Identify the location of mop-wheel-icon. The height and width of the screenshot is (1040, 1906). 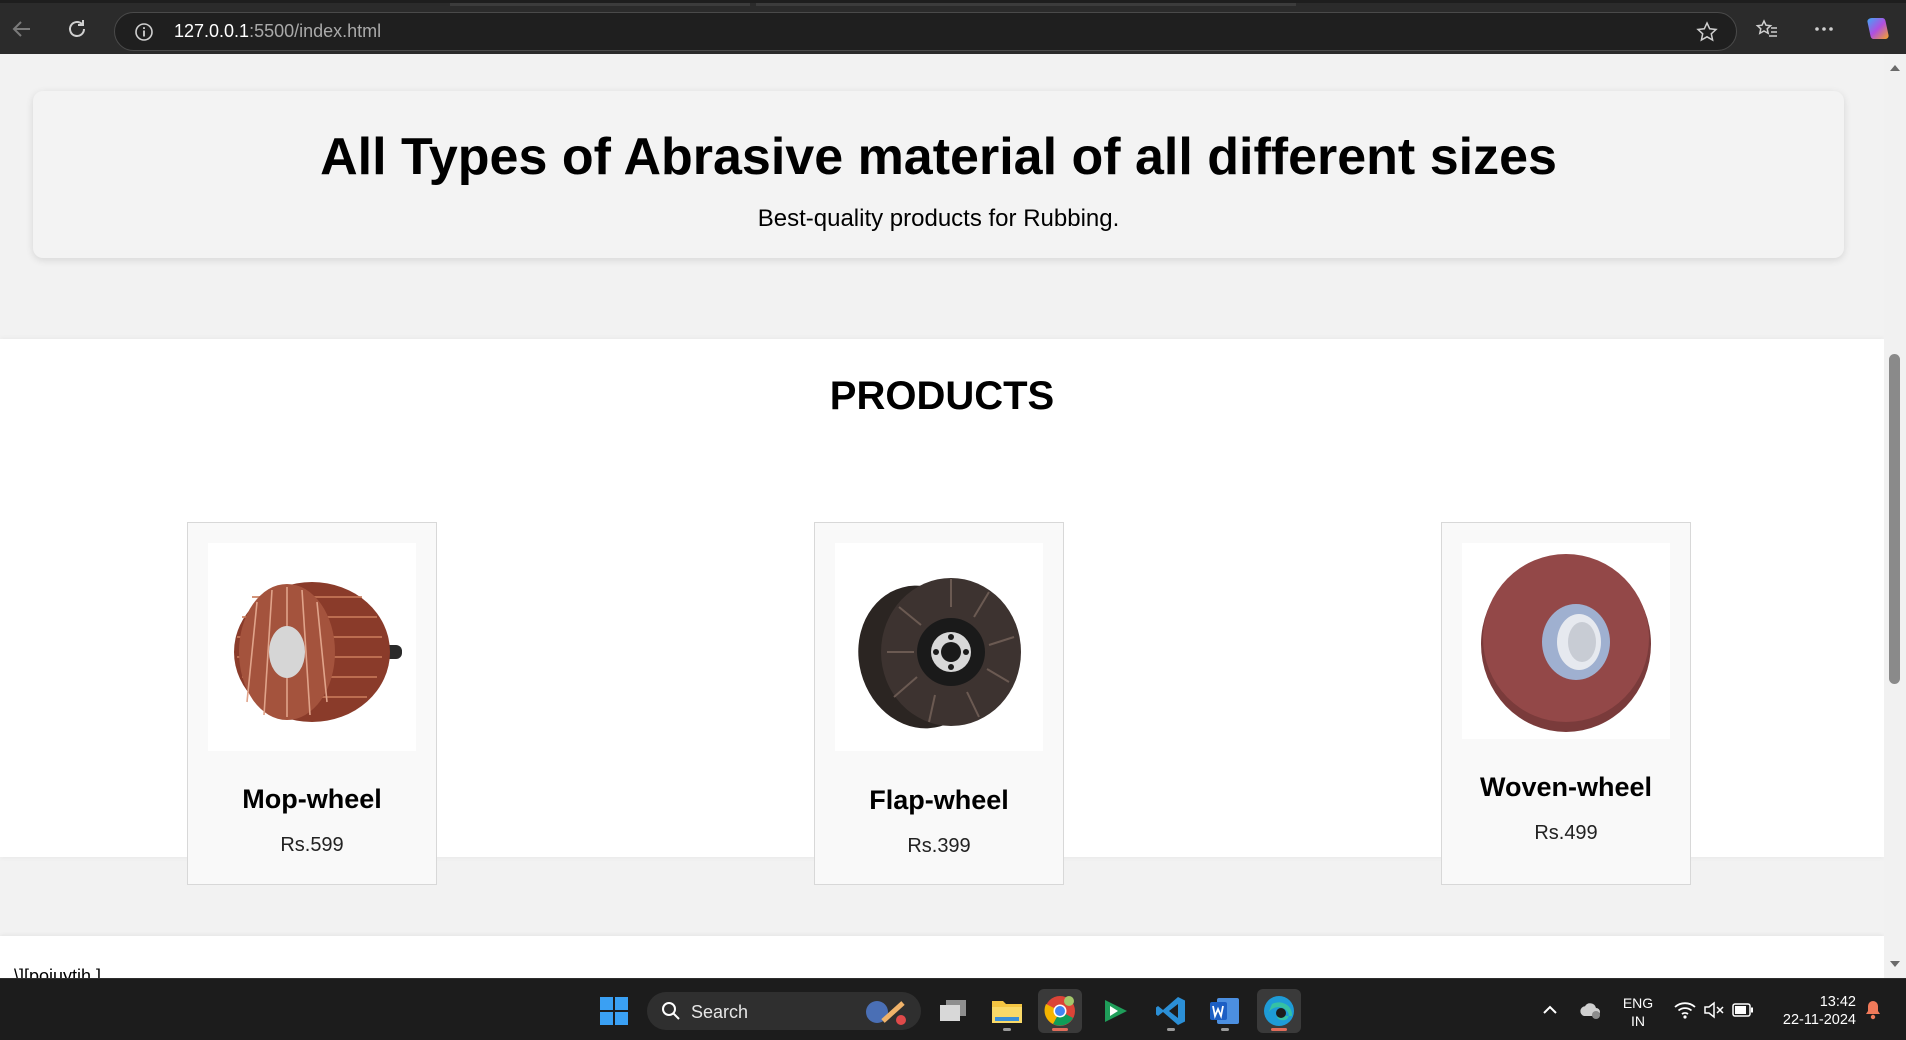
(318, 652).